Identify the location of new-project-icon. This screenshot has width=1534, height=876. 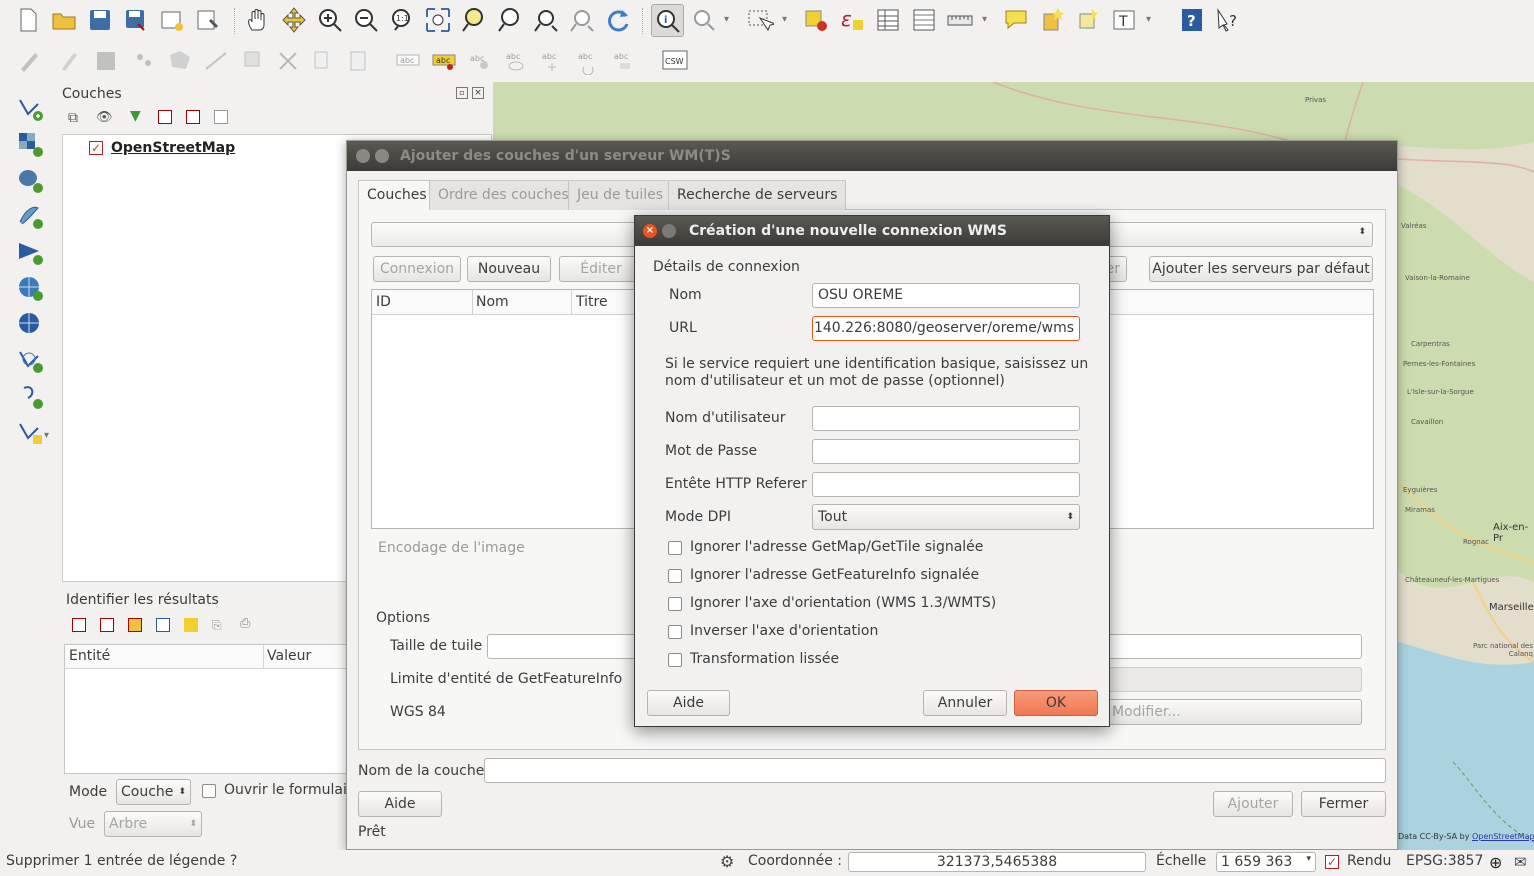
(28, 20).